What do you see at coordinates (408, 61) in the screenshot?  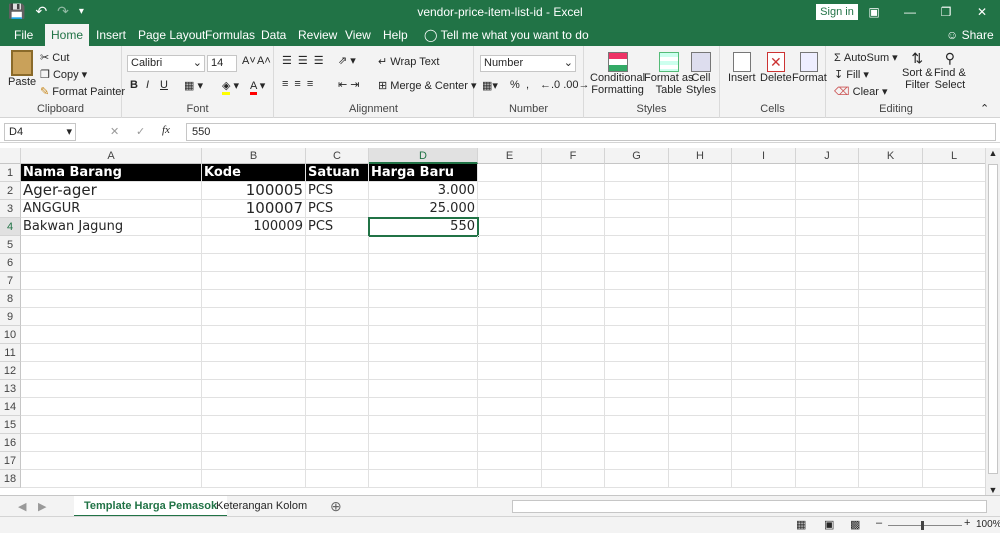 I see `wrap-text-button: ↵ Wrap Text` at bounding box center [408, 61].